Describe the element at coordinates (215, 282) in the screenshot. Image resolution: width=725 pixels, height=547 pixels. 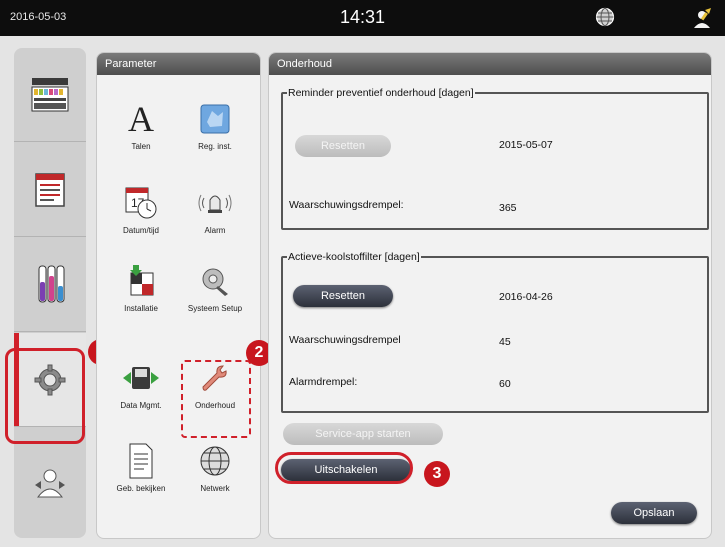
I see `system-setup-icon` at that location.